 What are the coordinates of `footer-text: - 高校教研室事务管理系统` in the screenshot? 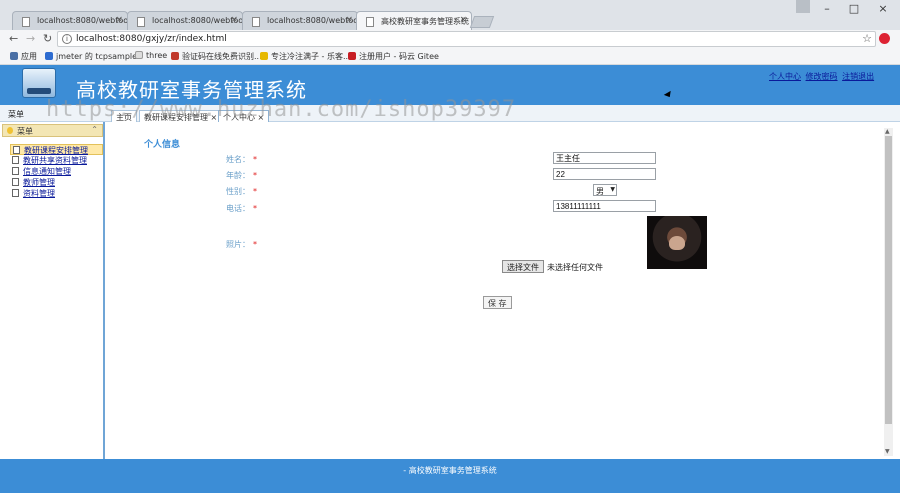 It's located at (450, 470).